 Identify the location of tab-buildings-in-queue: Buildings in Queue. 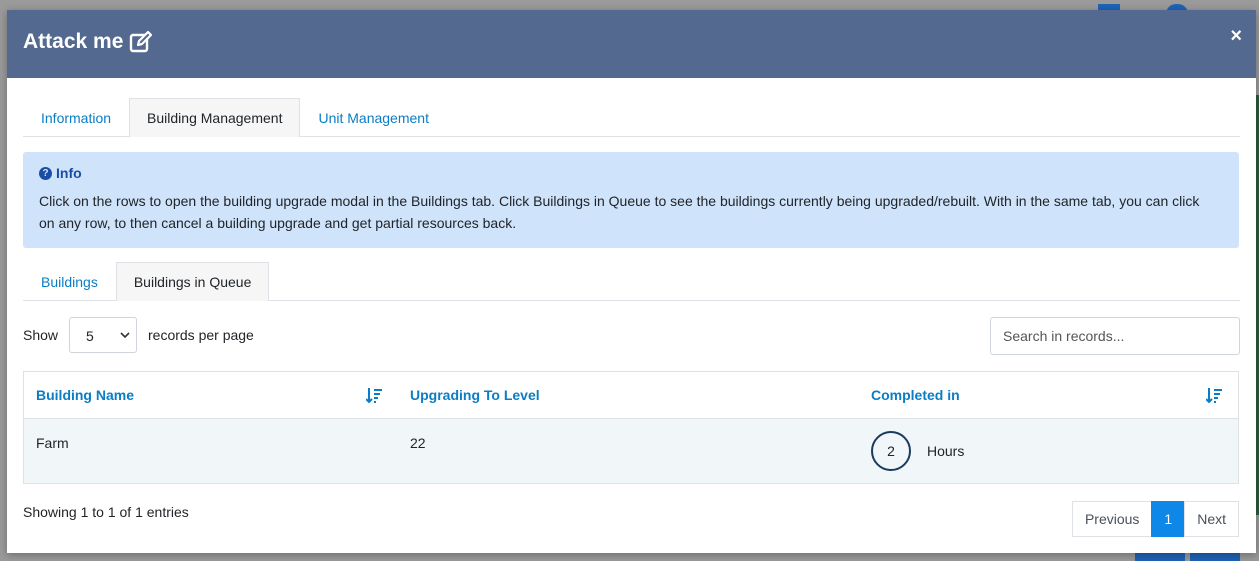
(192, 281).